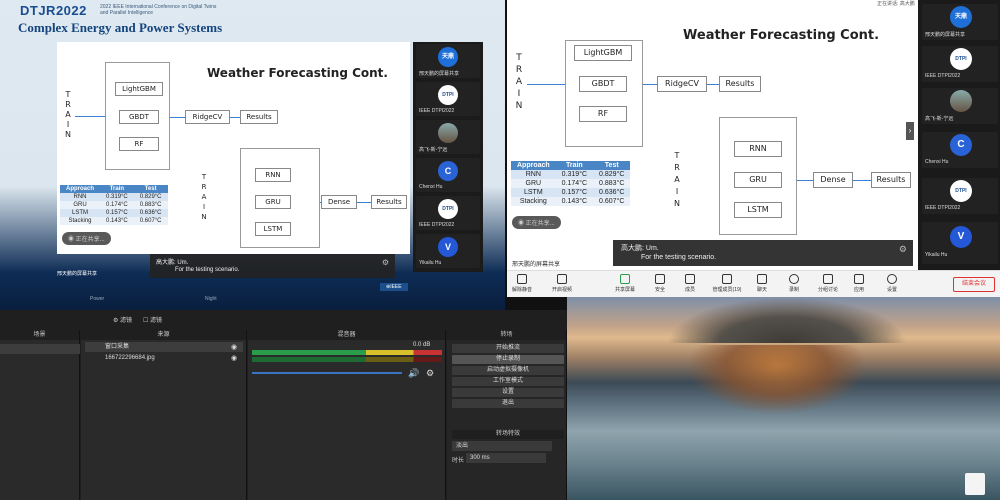 Image resolution: width=1000 pixels, height=500 pixels. I want to click on start-video-button: 开启视频, so click(562, 283).